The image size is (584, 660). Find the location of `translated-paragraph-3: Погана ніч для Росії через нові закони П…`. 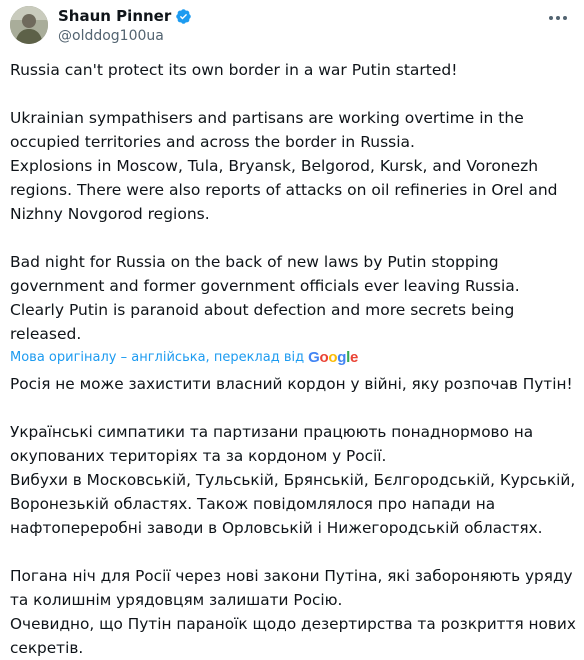

translated-paragraph-3: Погана ніч для Росії через нові закони П… is located at coordinates (293, 612).